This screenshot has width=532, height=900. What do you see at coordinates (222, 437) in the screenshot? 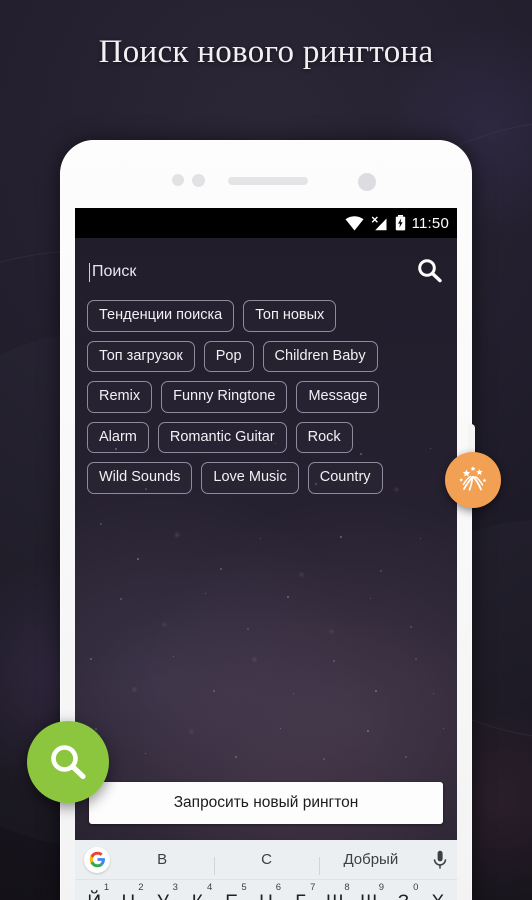
I see `tag-chip: Romantic Guitar` at bounding box center [222, 437].